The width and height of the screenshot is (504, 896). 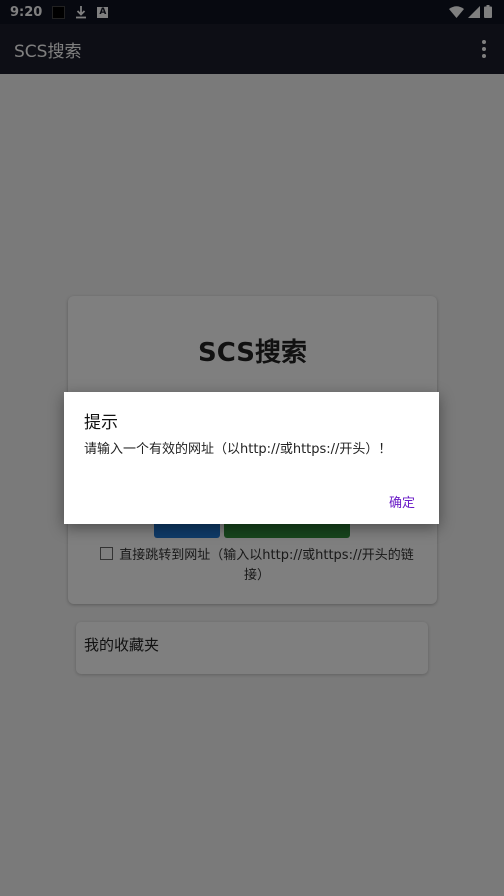 What do you see at coordinates (402, 501) in the screenshot?
I see `dialog-ok-button: 确定` at bounding box center [402, 501].